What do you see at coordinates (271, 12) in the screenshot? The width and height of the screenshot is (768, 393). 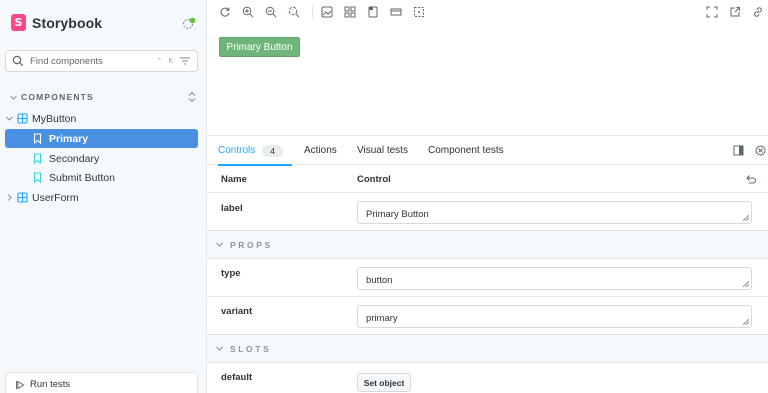 I see `zoom-out-icon` at bounding box center [271, 12].